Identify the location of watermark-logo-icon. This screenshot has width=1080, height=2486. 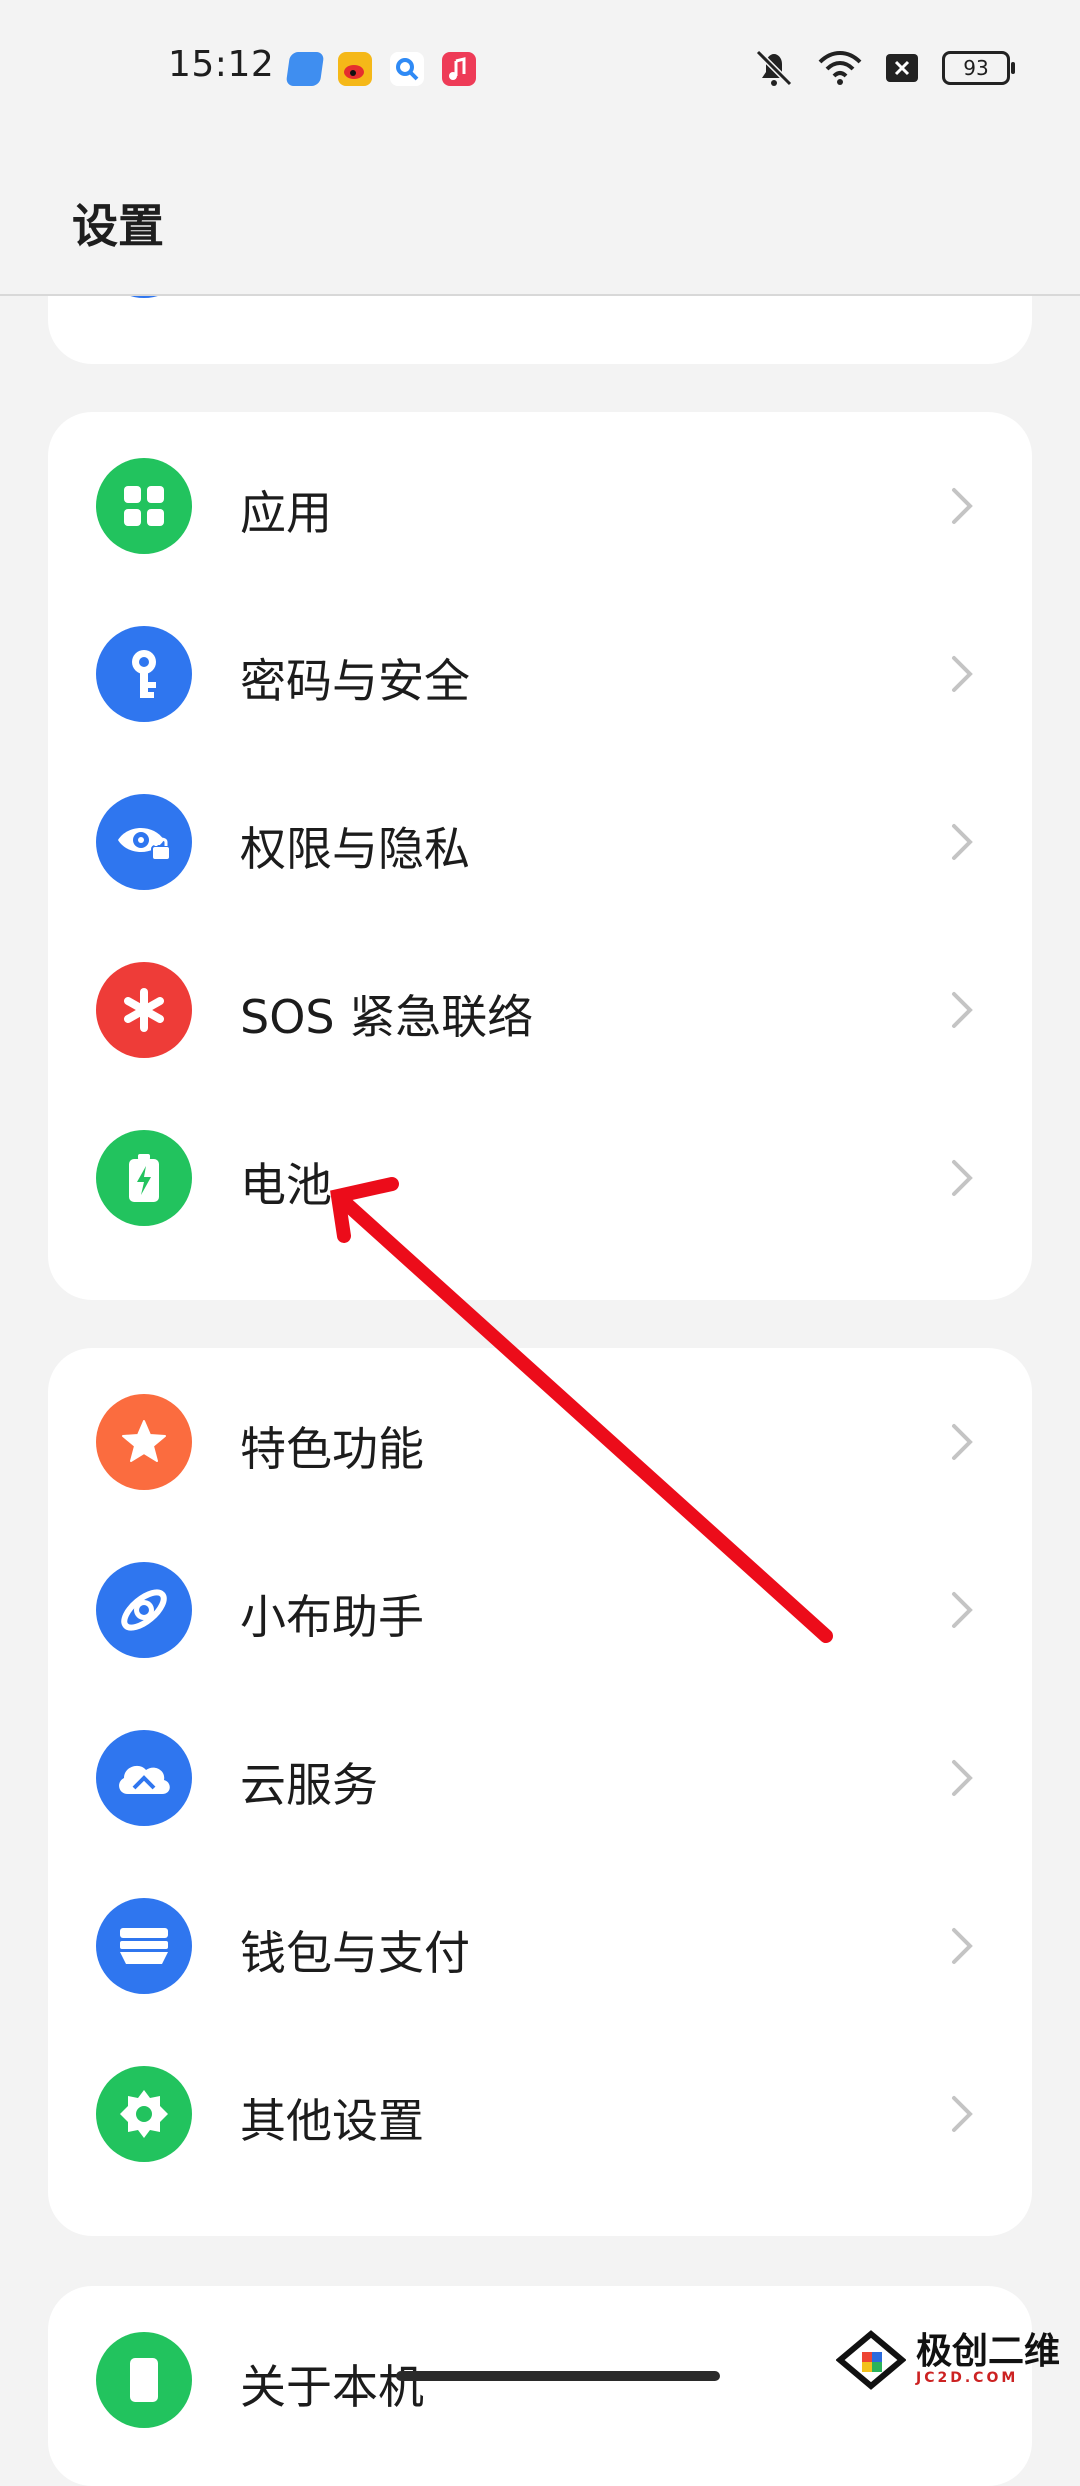
(871, 2360).